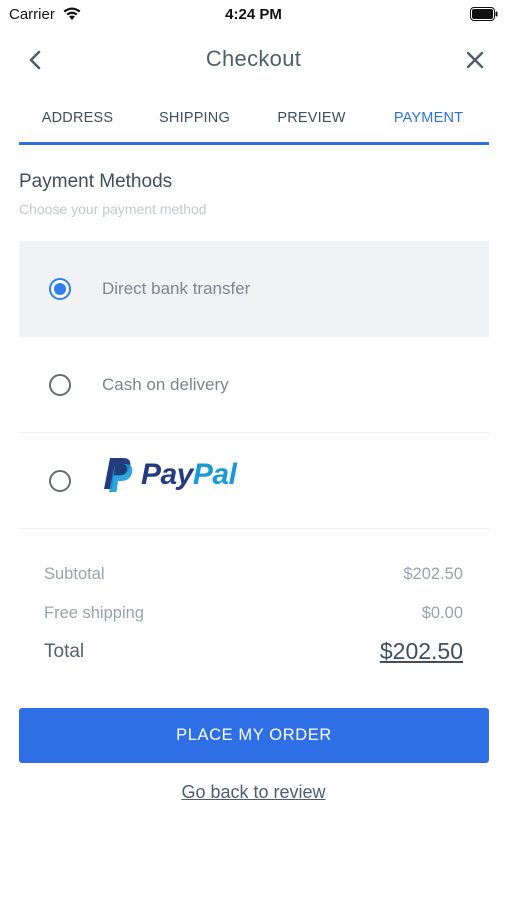 The image size is (507, 900). What do you see at coordinates (254, 735) in the screenshot?
I see `place-order-button: PLACE MY ORDER` at bounding box center [254, 735].